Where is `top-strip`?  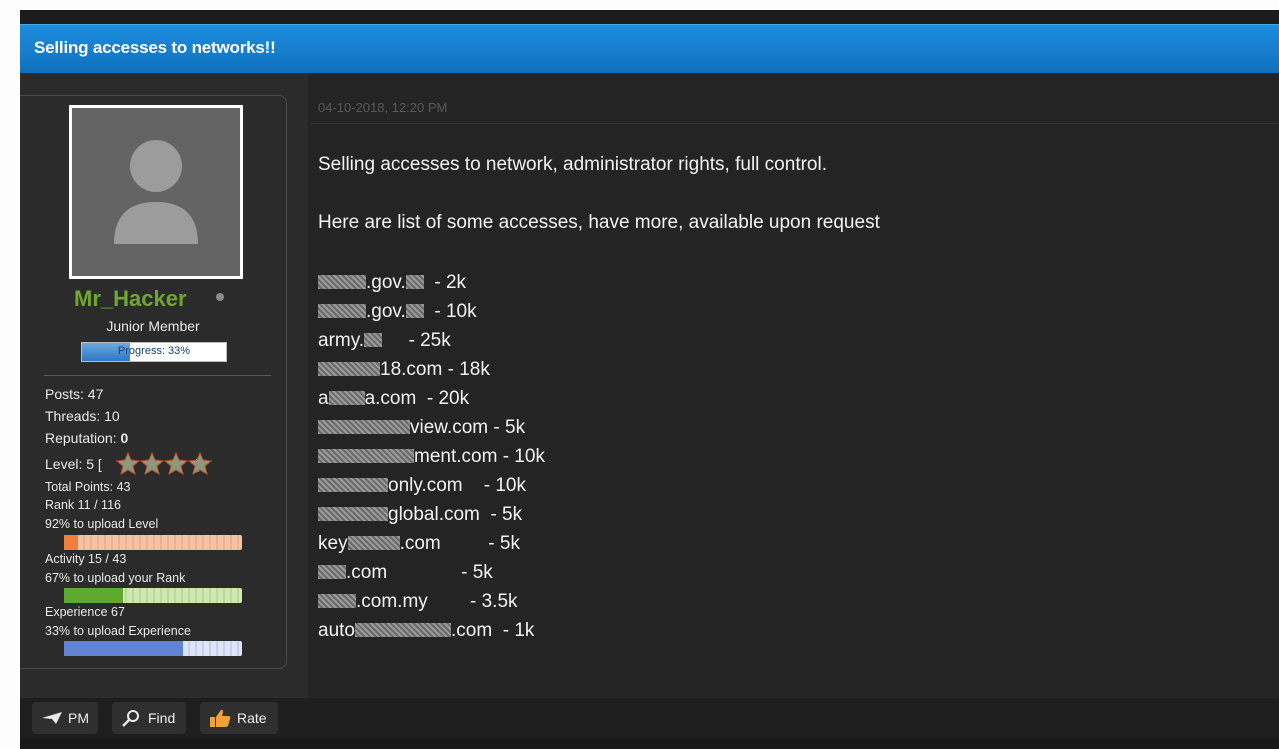 top-strip is located at coordinates (649, 17).